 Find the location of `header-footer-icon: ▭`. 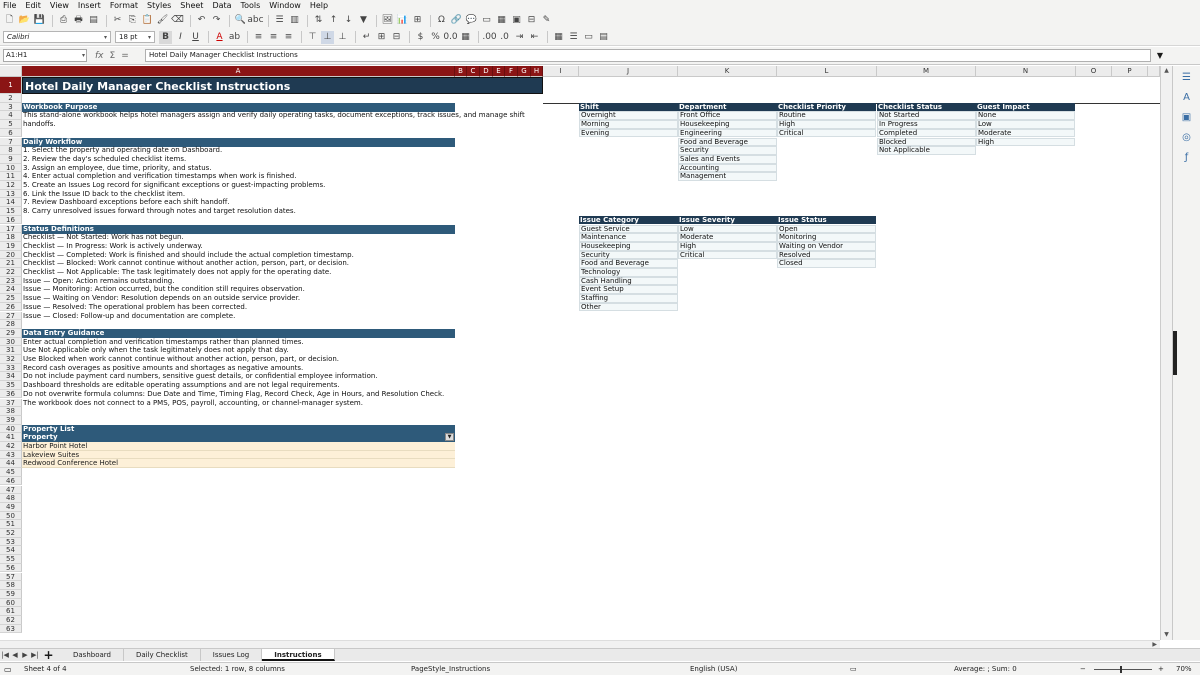

header-footer-icon: ▭ is located at coordinates (486, 20).